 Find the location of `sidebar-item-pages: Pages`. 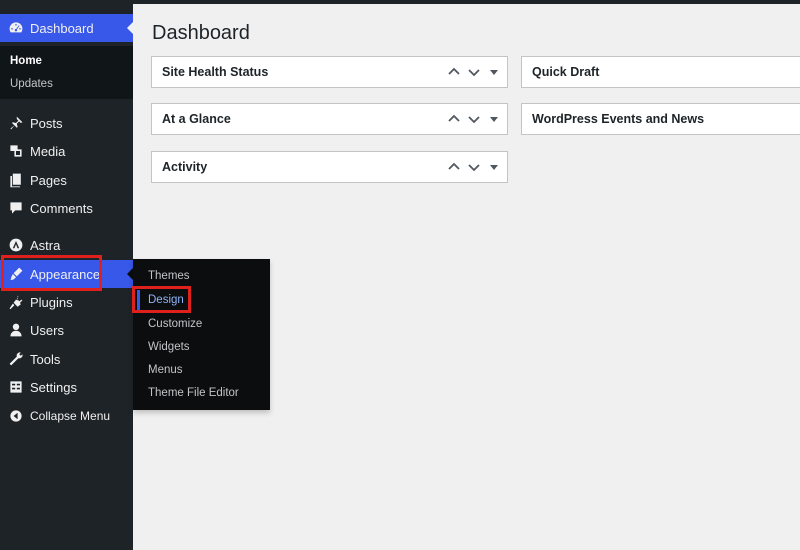

sidebar-item-pages: Pages is located at coordinates (66, 180).